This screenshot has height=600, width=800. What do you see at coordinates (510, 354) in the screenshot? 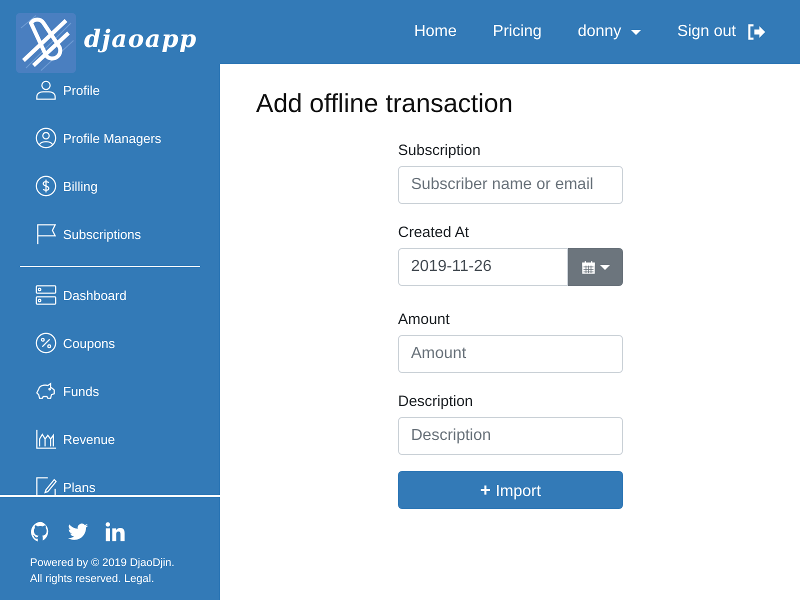
I see `input-field: Amount` at bounding box center [510, 354].